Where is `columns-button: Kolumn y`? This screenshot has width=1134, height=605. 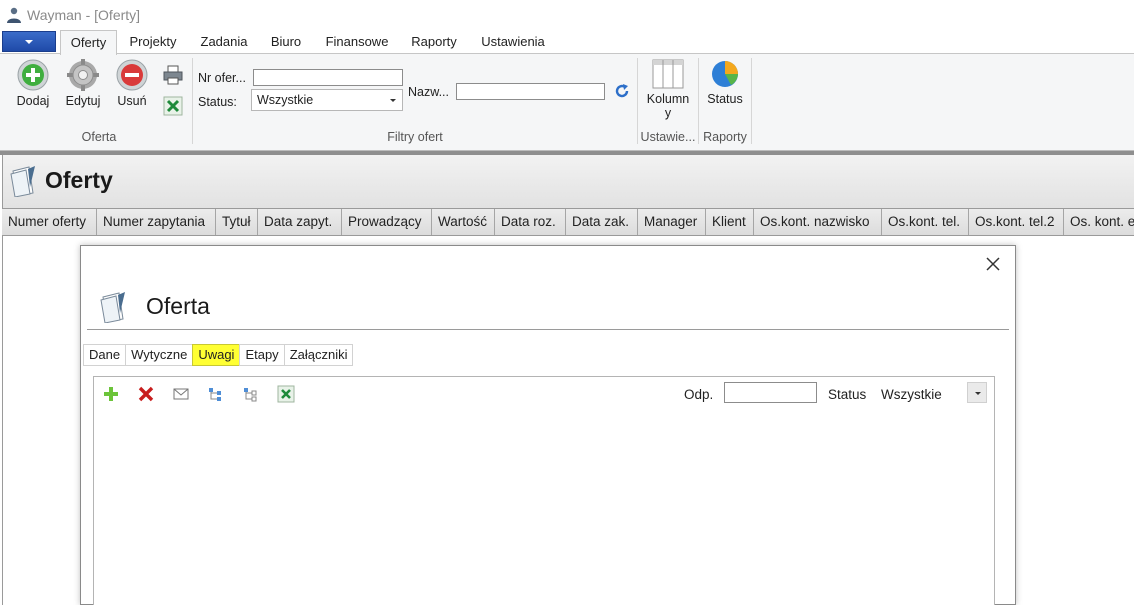
columns-button: Kolumn y is located at coordinates (668, 89).